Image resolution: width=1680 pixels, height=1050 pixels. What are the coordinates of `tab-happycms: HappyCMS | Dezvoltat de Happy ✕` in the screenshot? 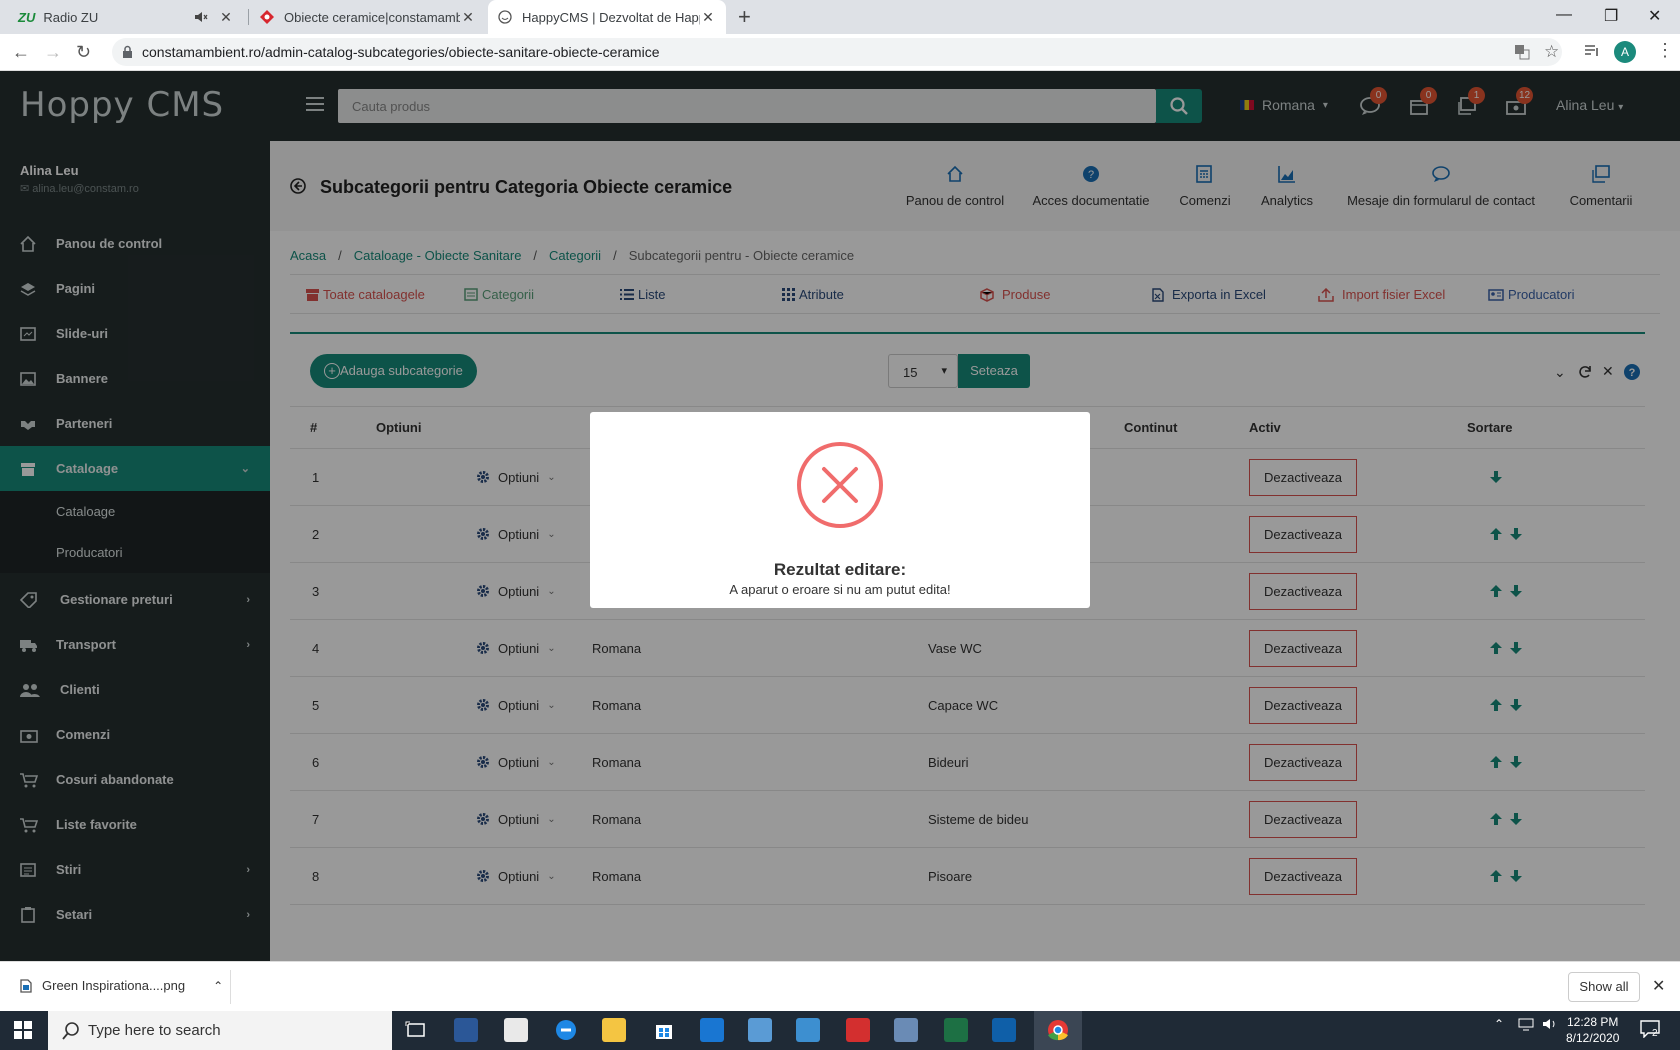 It's located at (607, 17).